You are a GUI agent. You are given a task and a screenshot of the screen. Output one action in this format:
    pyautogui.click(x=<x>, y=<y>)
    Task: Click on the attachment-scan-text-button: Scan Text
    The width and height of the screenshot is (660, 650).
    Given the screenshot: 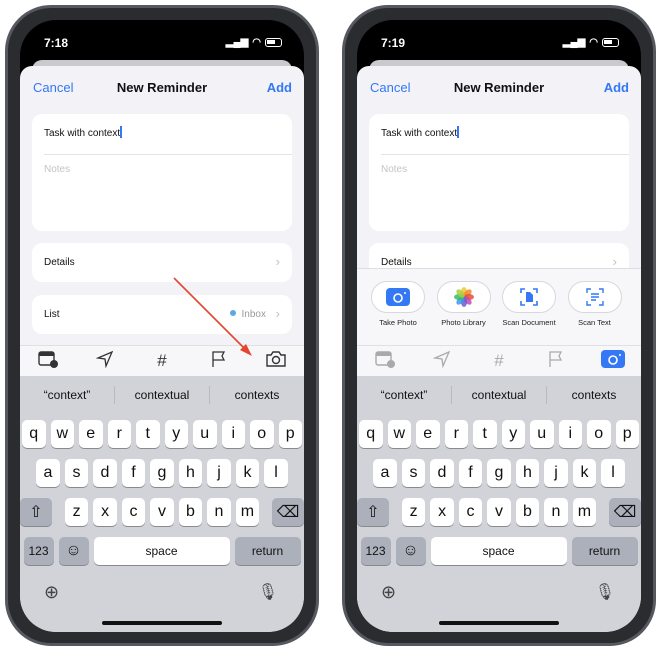 What is the action you would take?
    pyautogui.click(x=594, y=304)
    